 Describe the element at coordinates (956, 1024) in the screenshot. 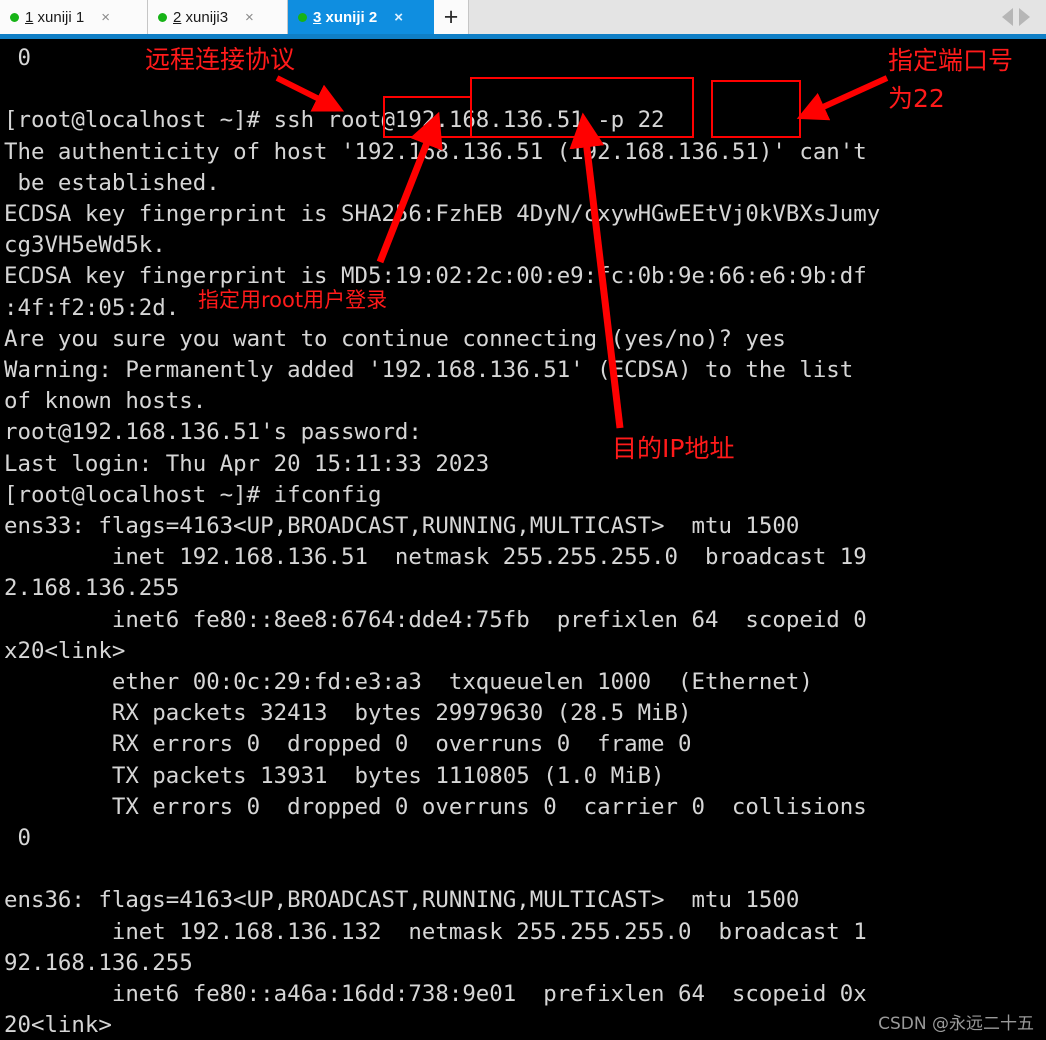

I see `watermark: CSDN @永远二十五` at that location.